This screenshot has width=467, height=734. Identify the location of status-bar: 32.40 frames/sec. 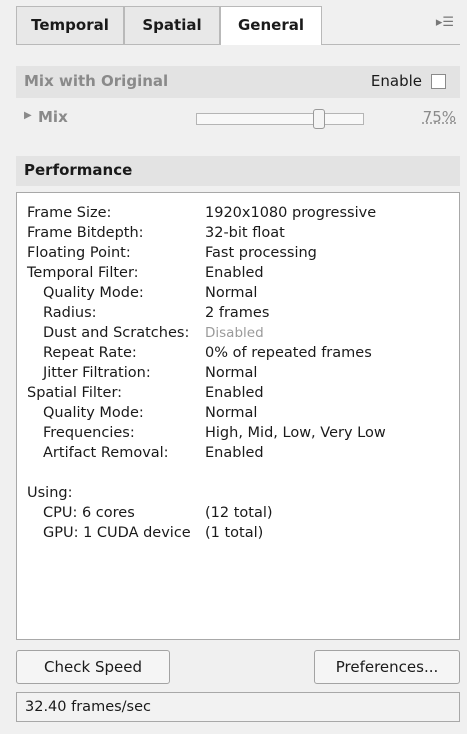
(238, 707).